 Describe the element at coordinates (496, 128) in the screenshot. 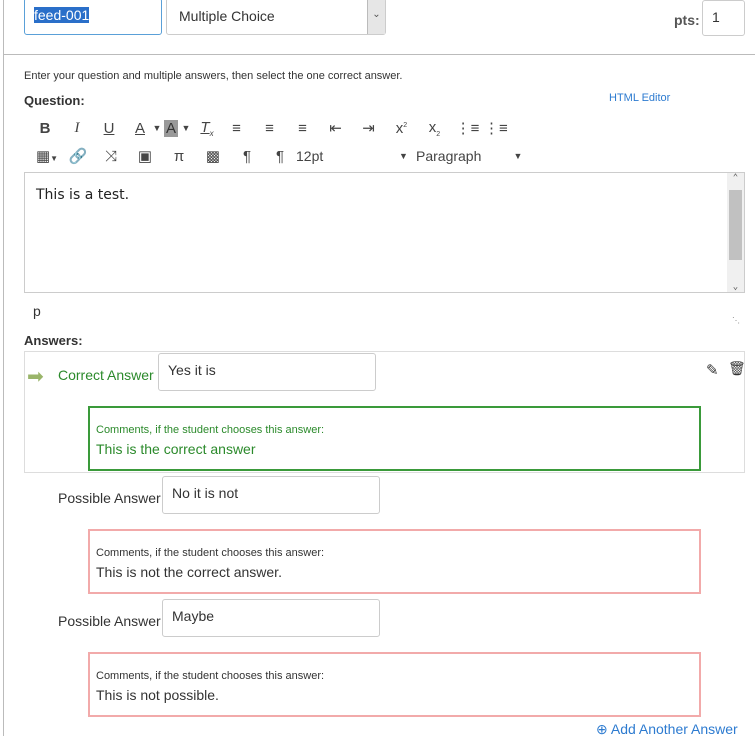

I see `numbered-list-icon: ⋮≡` at that location.